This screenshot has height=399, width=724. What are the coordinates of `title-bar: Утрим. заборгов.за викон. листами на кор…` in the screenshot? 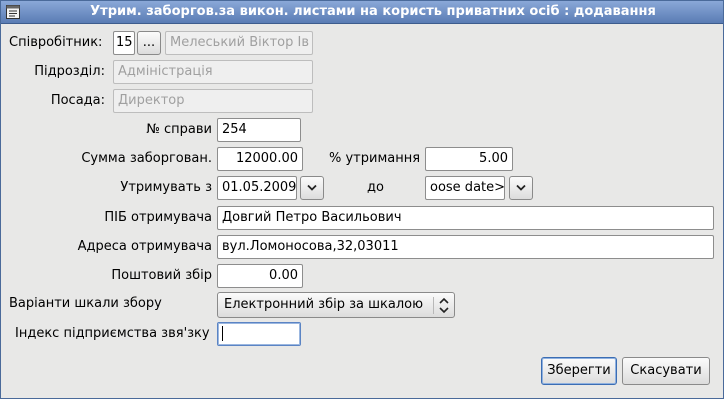 It's located at (362, 12).